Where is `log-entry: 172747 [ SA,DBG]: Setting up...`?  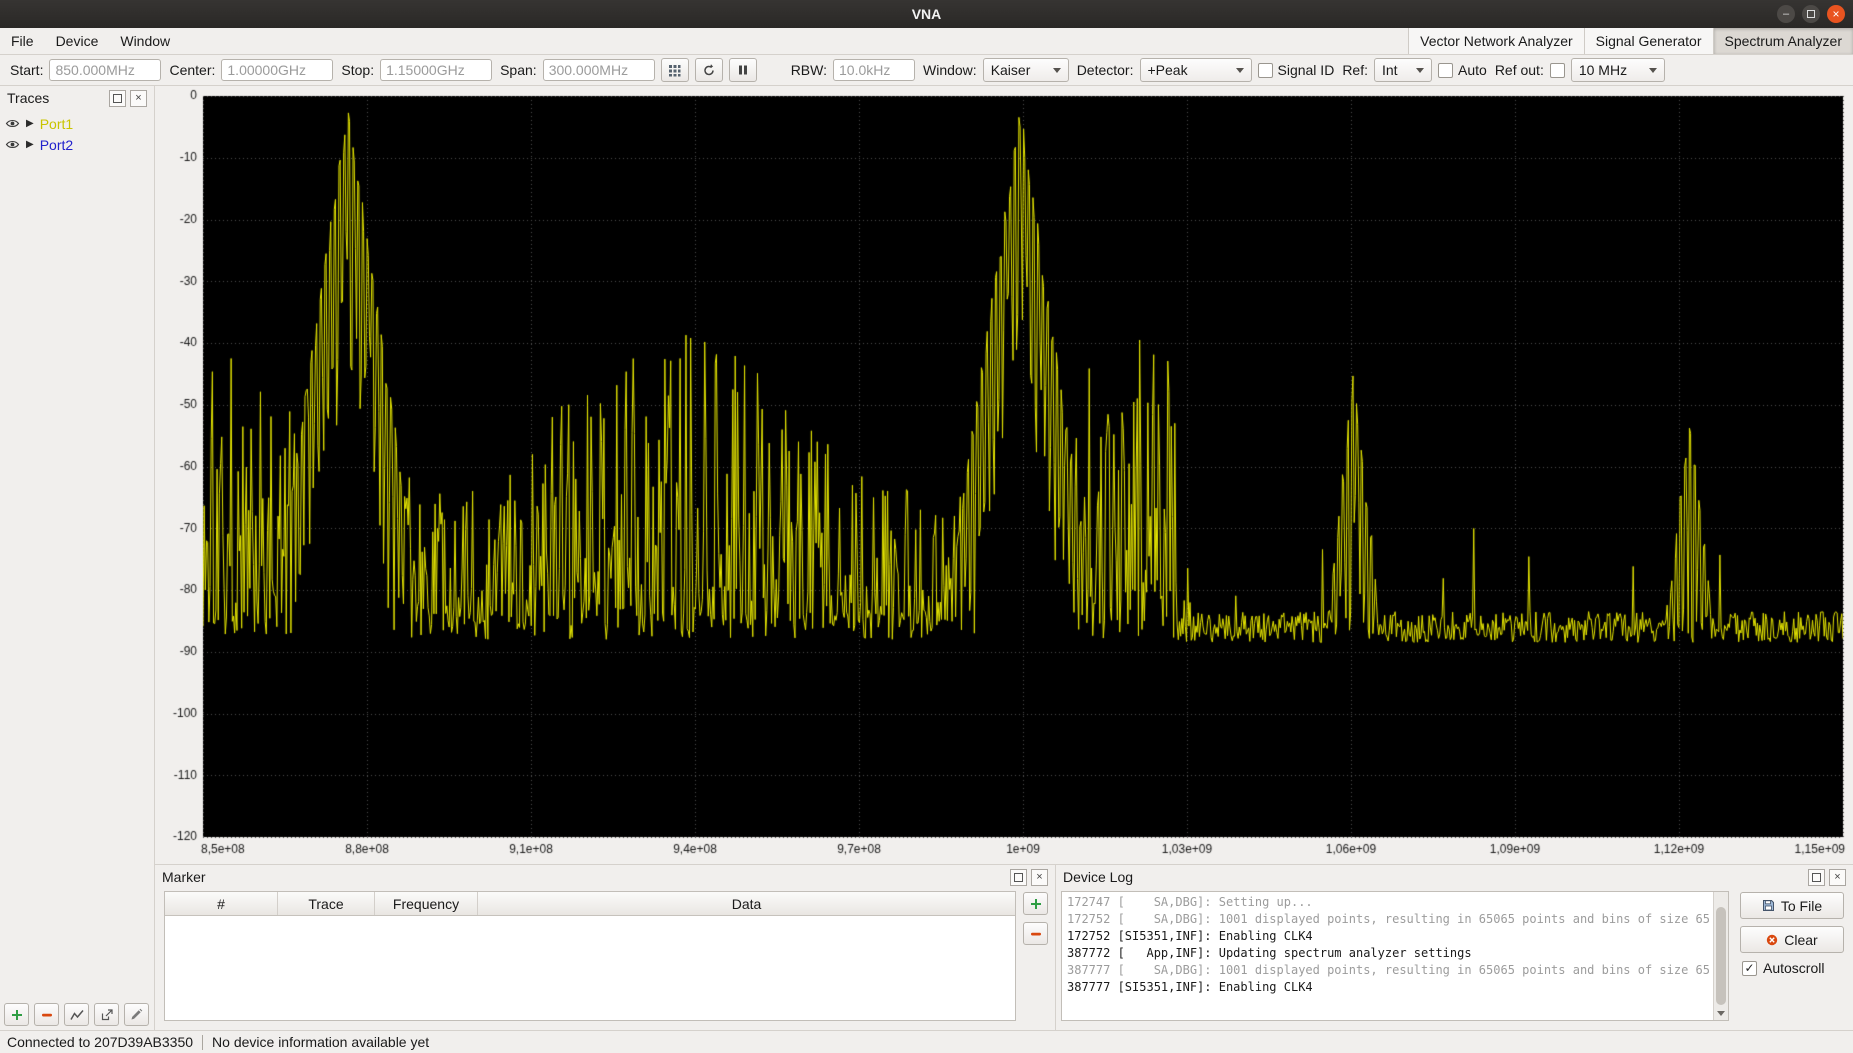
log-entry: 172747 [ SA,DBG]: Setting up... is located at coordinates (1190, 902).